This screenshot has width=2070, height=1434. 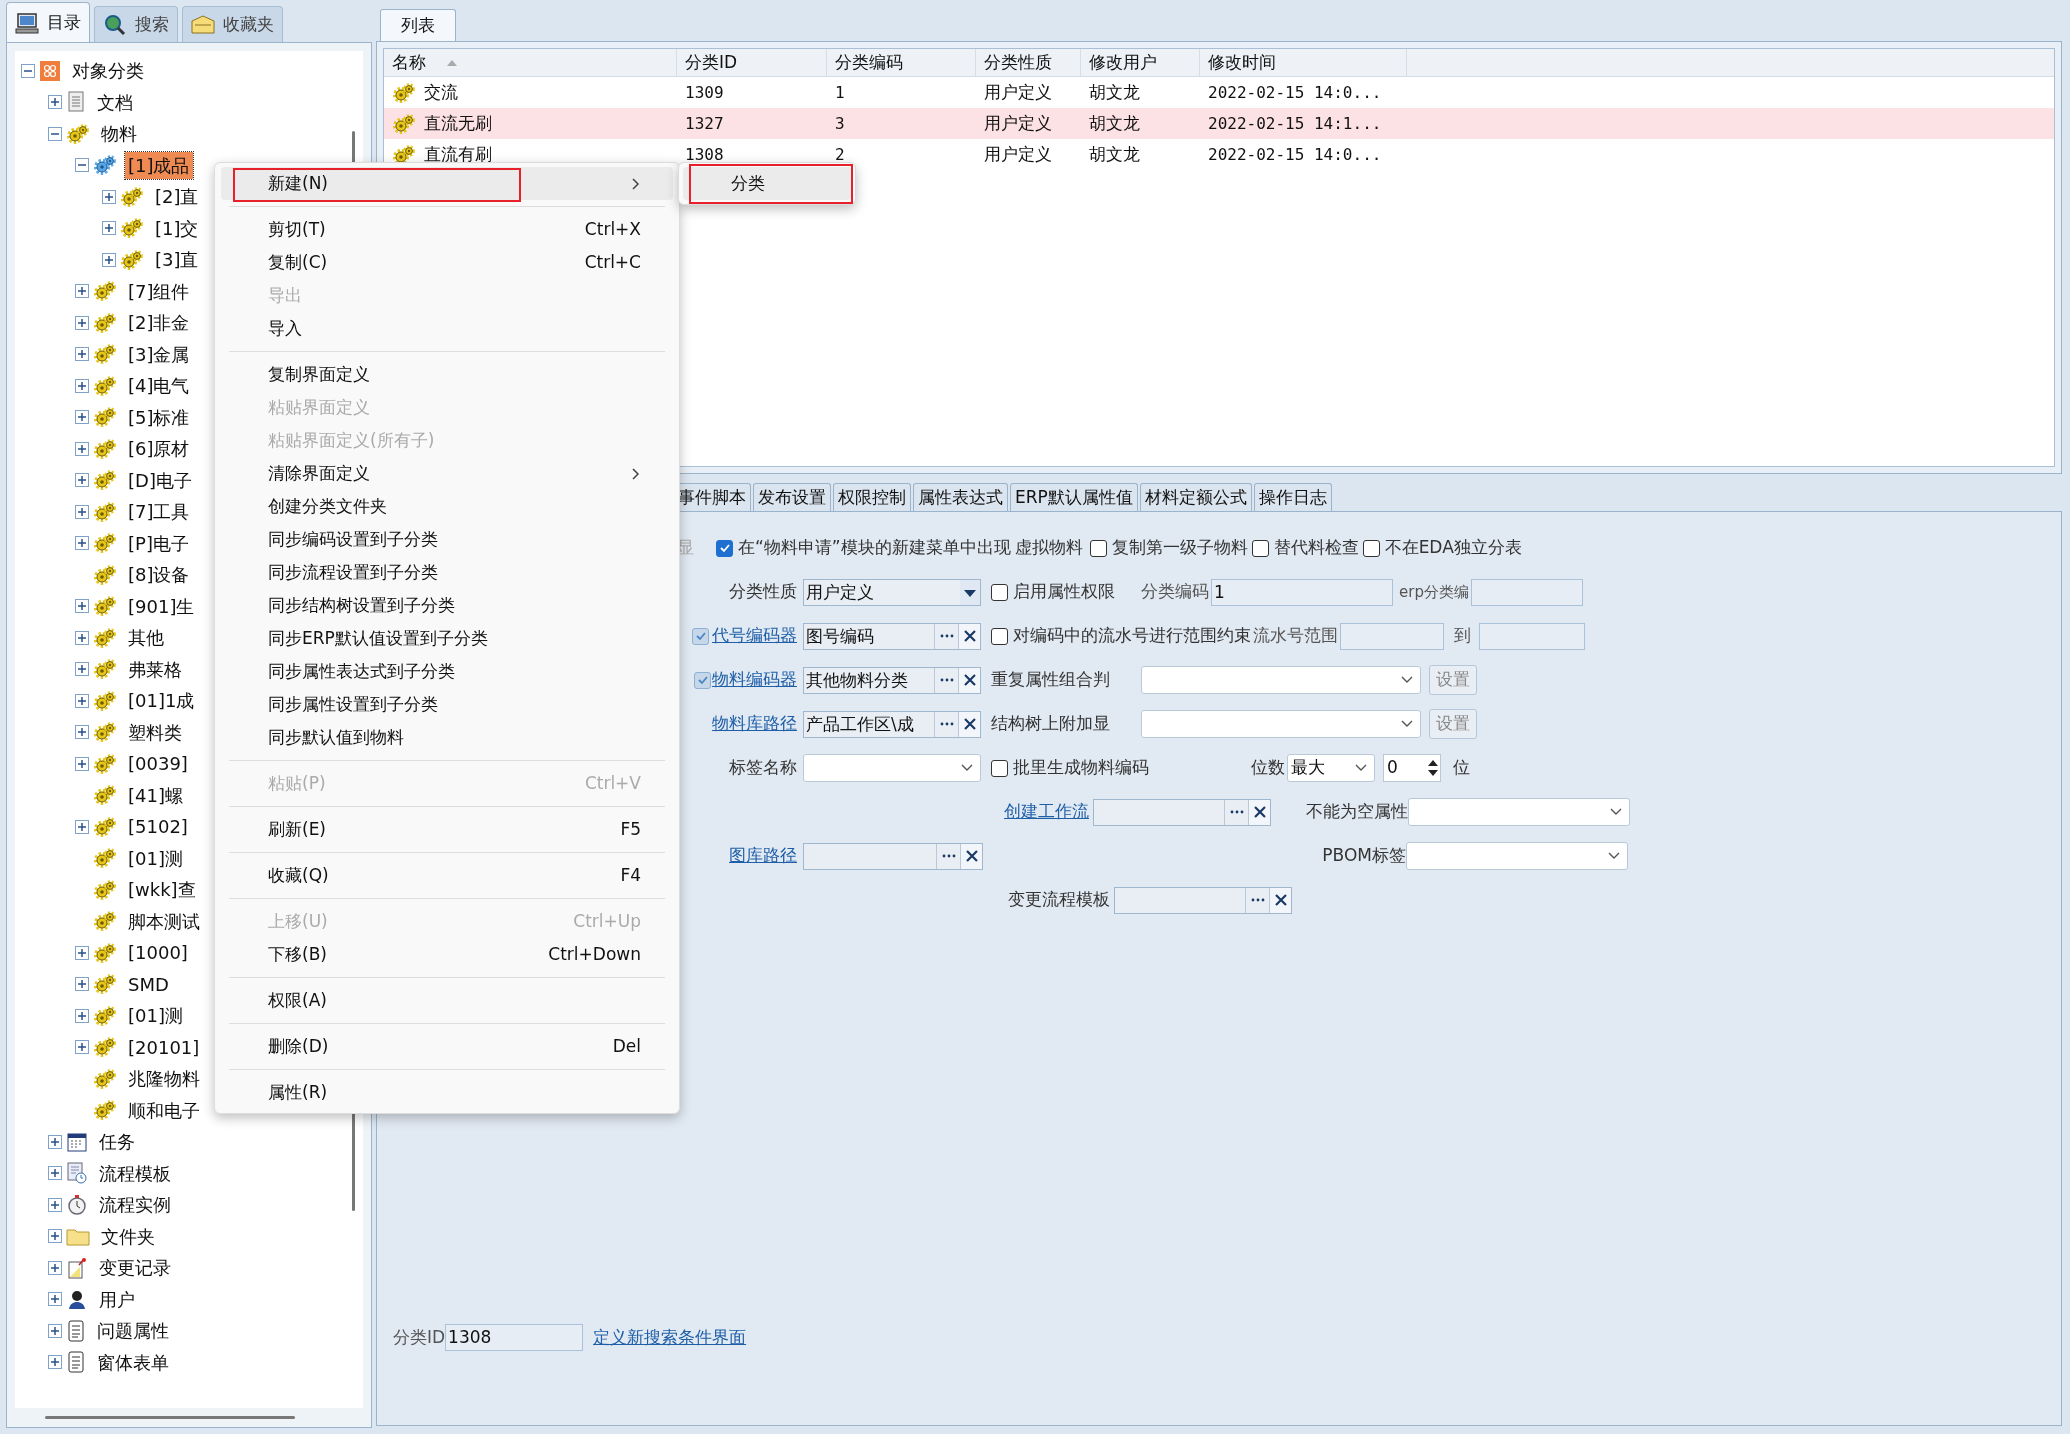 What do you see at coordinates (670, 1337) in the screenshot?
I see `field-link: 定义新搜索条件界面` at bounding box center [670, 1337].